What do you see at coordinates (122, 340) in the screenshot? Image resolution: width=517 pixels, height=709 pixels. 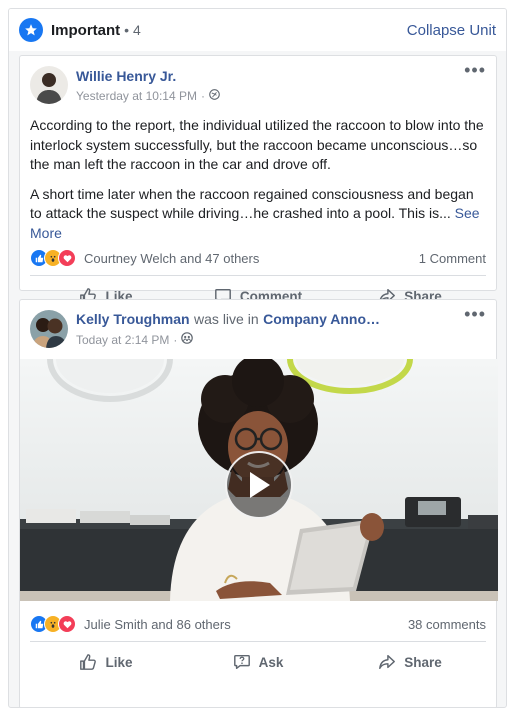 I see `post-timestamp: Today at 2:14 PM` at bounding box center [122, 340].